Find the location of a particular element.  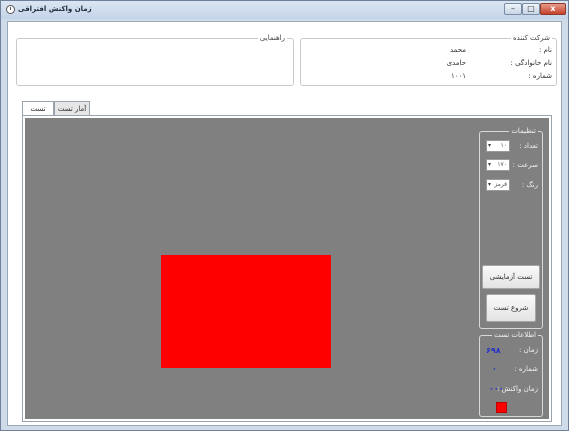

maximize-button: □ is located at coordinates (531, 9).